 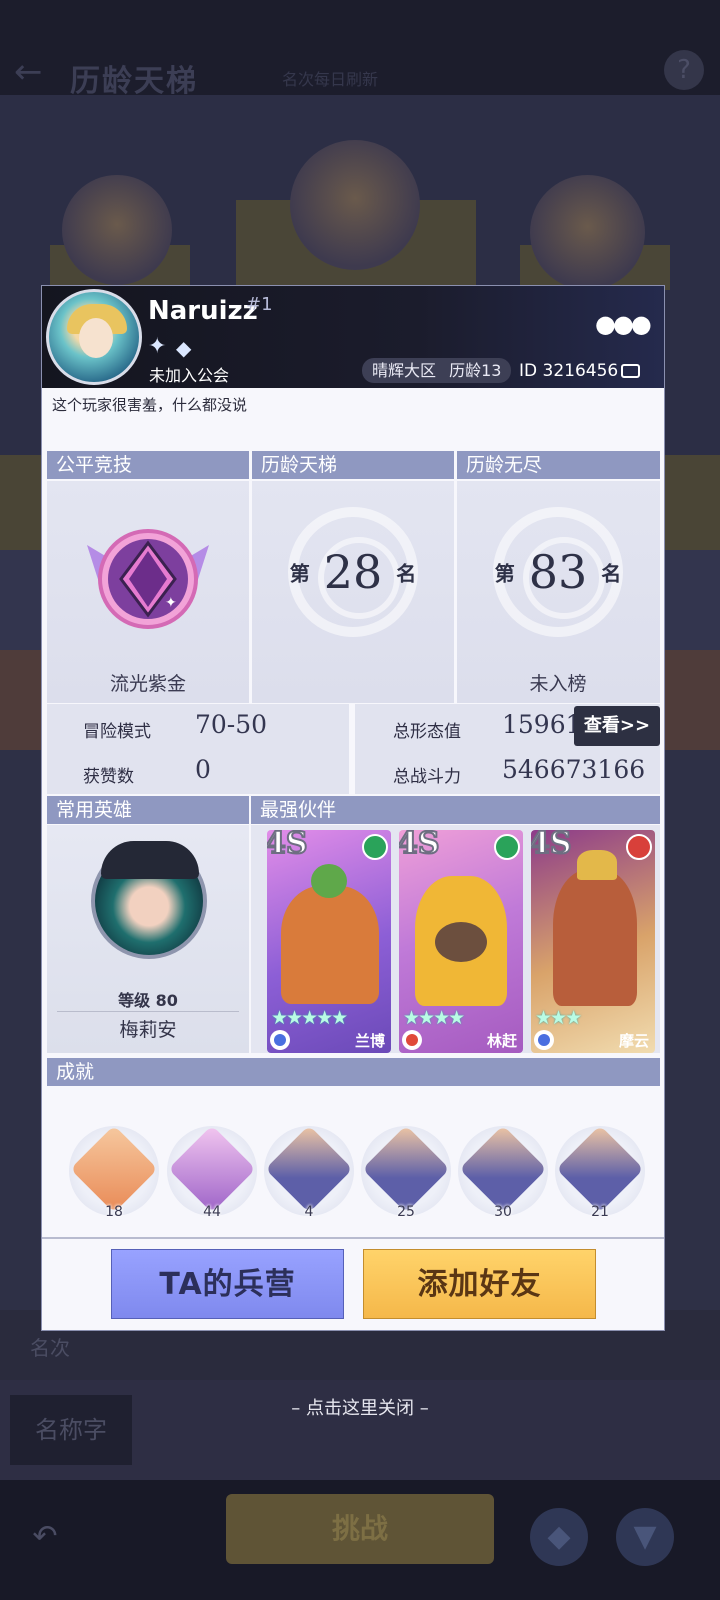 I want to click on player-avatar, so click(x=94, y=337).